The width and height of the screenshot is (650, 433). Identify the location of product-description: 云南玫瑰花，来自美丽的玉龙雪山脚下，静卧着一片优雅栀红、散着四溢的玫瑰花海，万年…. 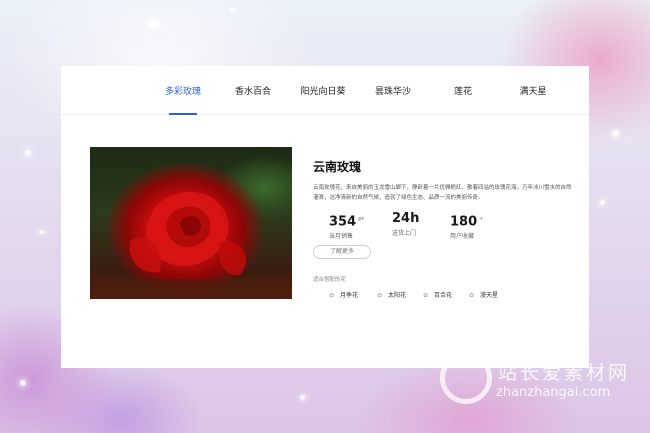
(442, 193).